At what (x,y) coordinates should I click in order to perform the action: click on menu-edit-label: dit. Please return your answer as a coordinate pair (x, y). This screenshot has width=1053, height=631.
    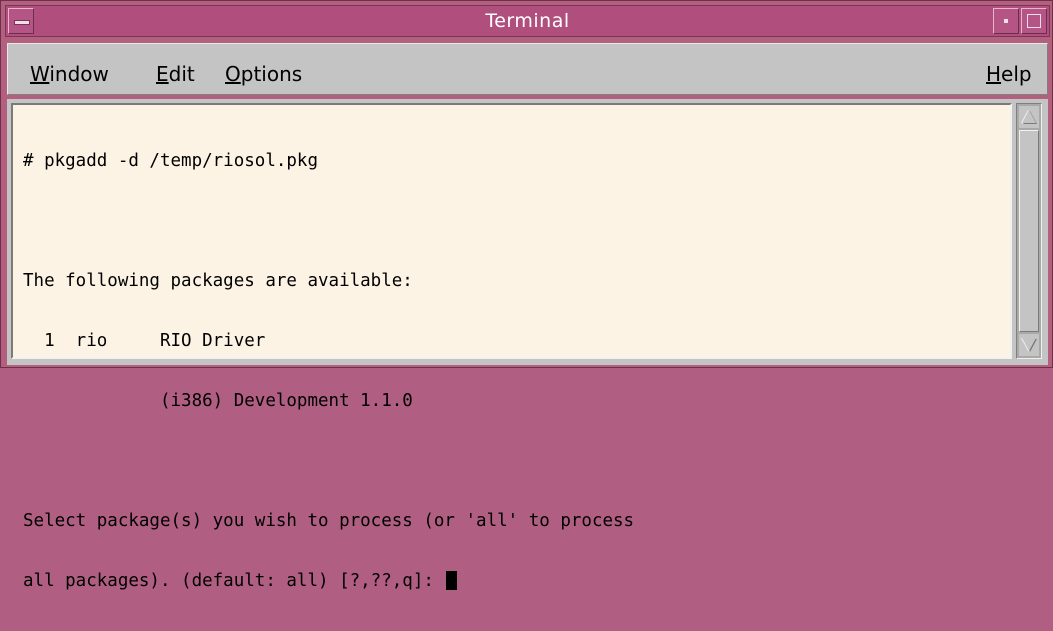
    Looking at the image, I should click on (181, 74).